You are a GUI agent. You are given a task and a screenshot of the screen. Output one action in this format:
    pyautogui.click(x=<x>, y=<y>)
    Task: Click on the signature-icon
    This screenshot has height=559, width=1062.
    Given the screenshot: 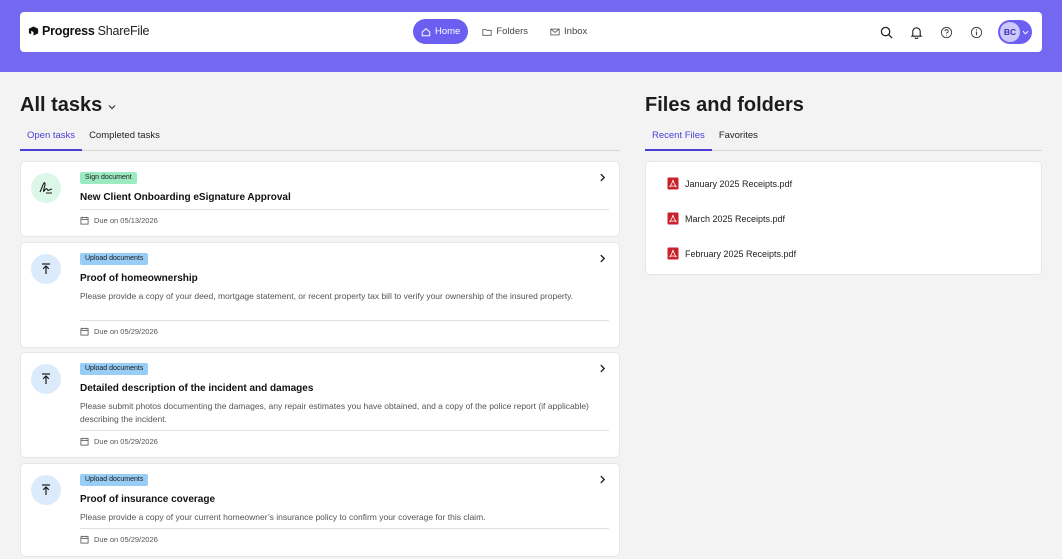 What is the action you would take?
    pyautogui.click(x=46, y=188)
    